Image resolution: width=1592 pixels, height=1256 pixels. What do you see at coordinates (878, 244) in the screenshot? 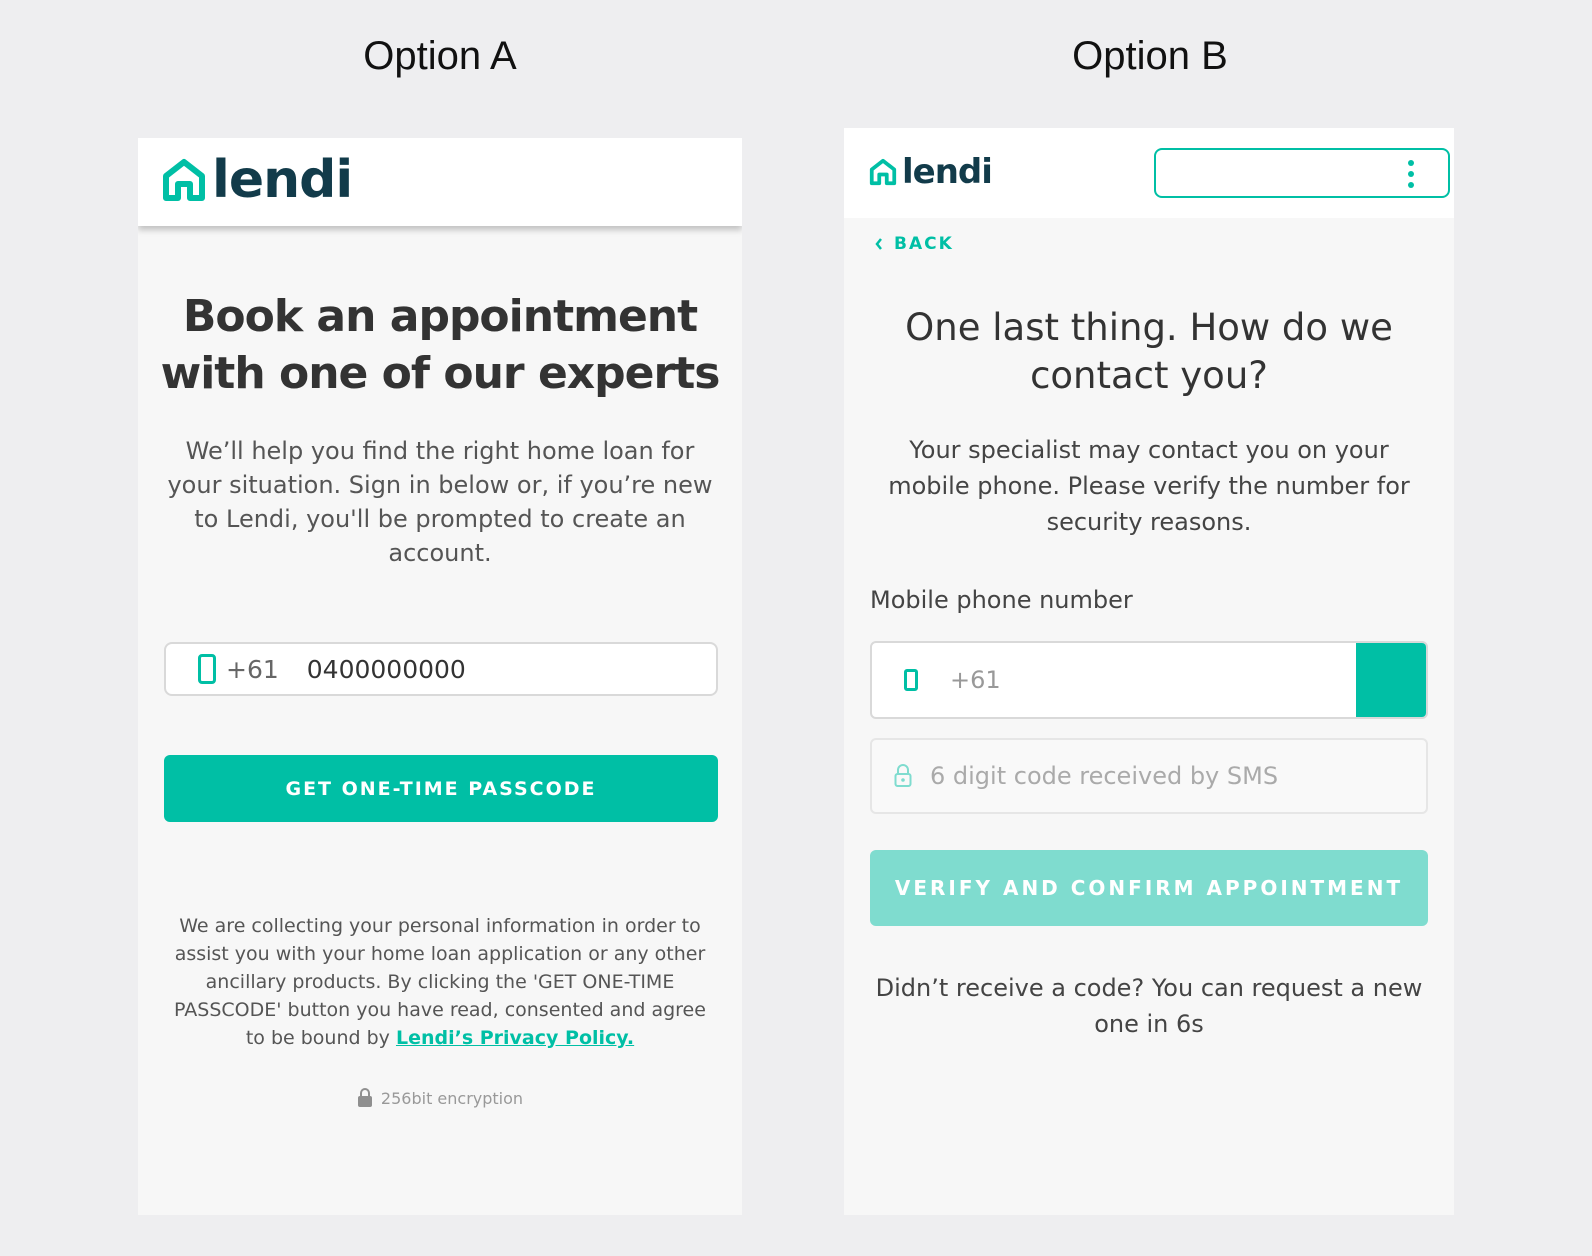
I see `chevron-left-icon` at bounding box center [878, 244].